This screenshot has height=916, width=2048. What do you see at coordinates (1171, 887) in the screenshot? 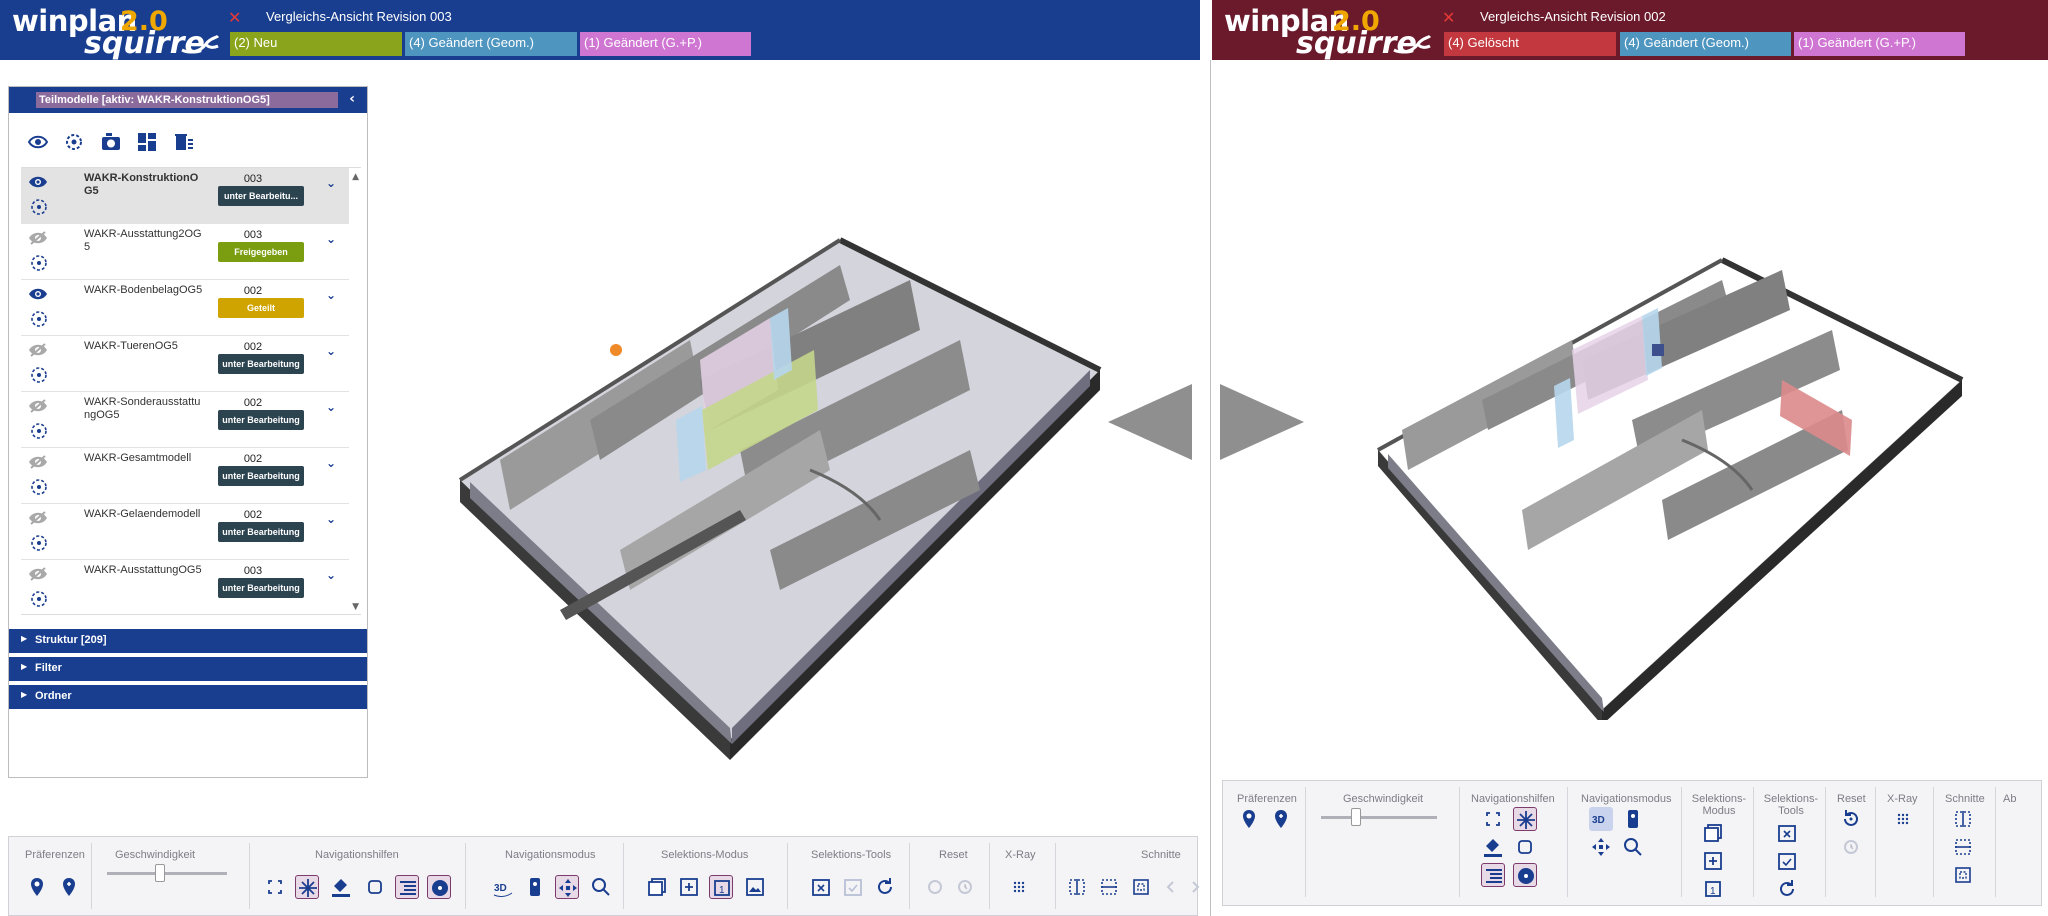
I see `chevron-left-icon` at bounding box center [1171, 887].